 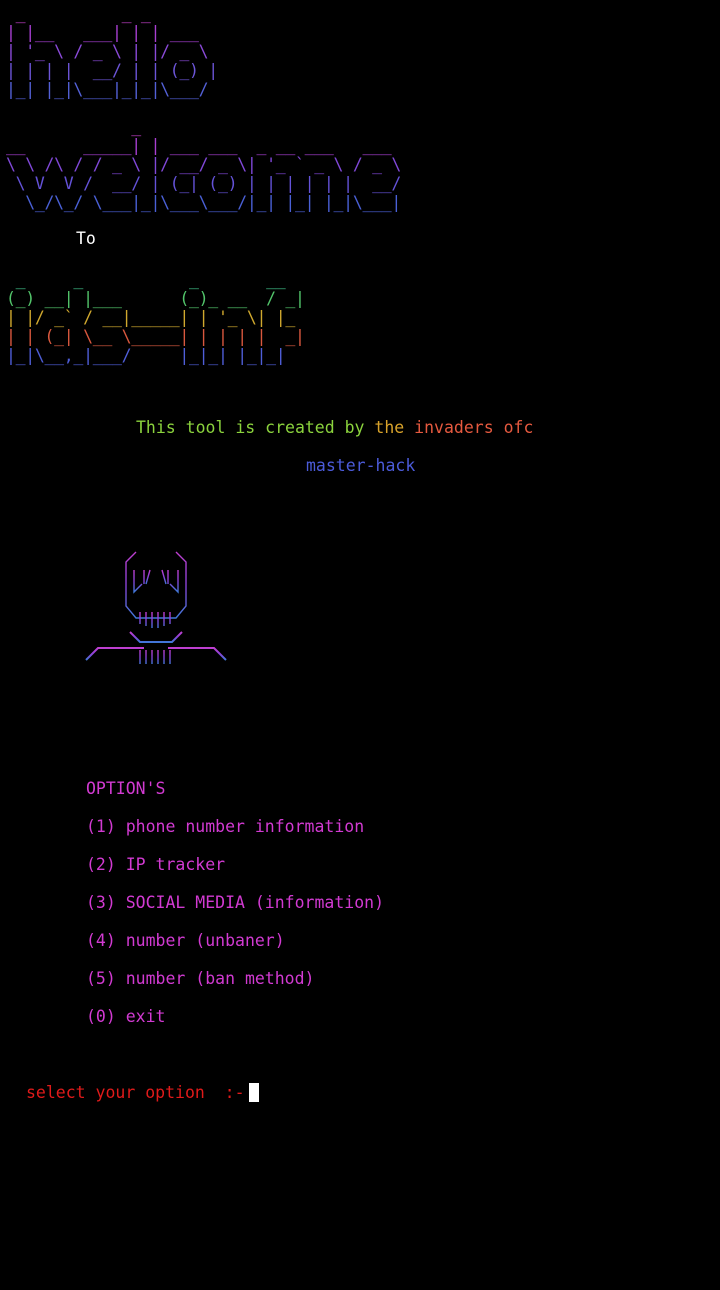 What do you see at coordinates (86, 238) in the screenshot?
I see `to-label: To` at bounding box center [86, 238].